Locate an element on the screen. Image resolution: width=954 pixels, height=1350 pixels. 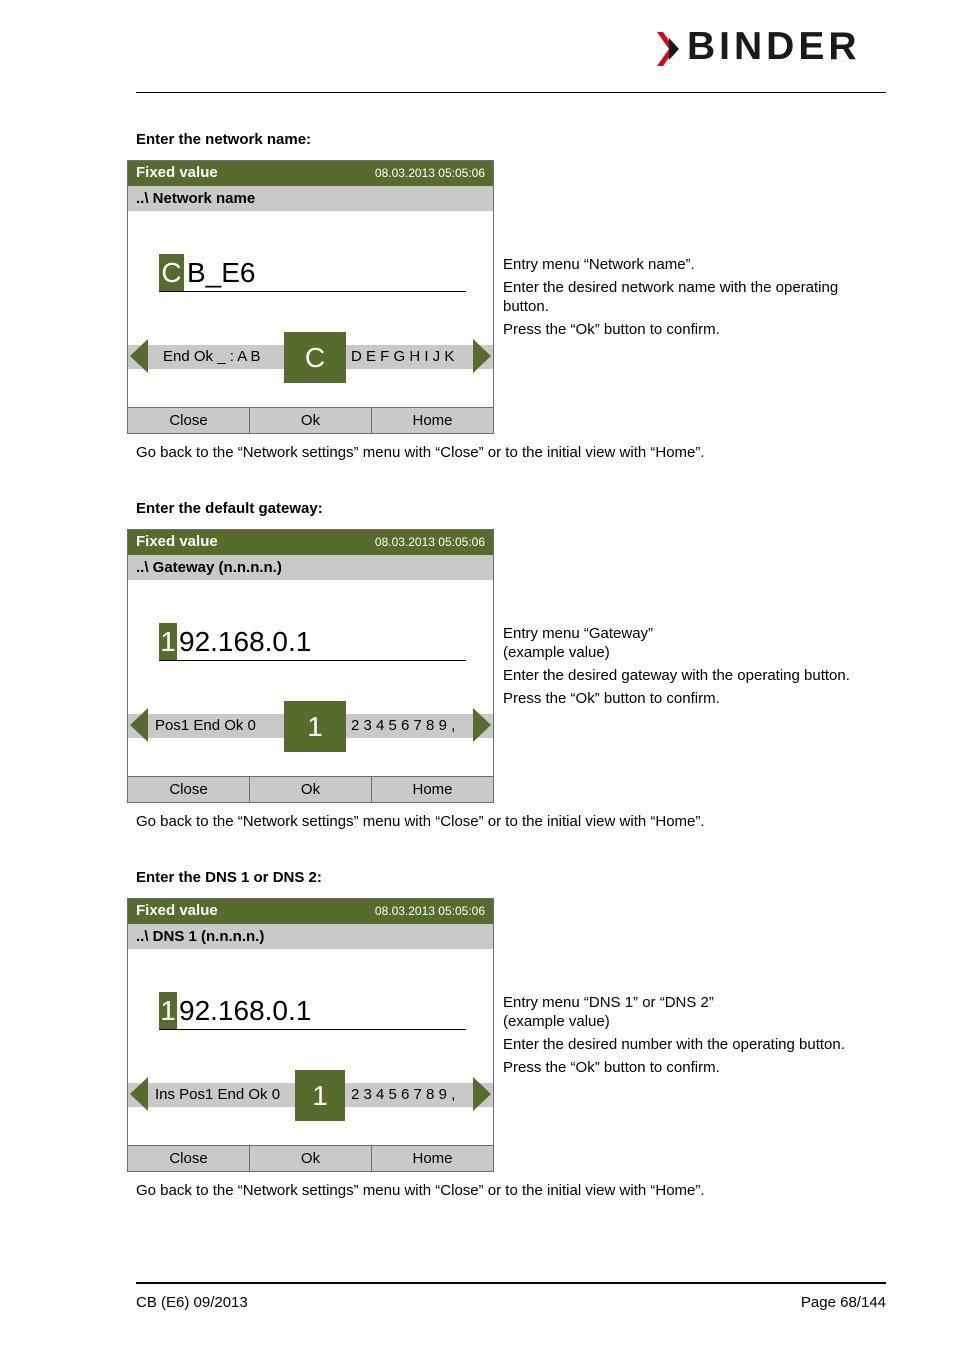
screen-path: ..\ Gateway (n.n.n.n.) is located at coordinates (310, 567).